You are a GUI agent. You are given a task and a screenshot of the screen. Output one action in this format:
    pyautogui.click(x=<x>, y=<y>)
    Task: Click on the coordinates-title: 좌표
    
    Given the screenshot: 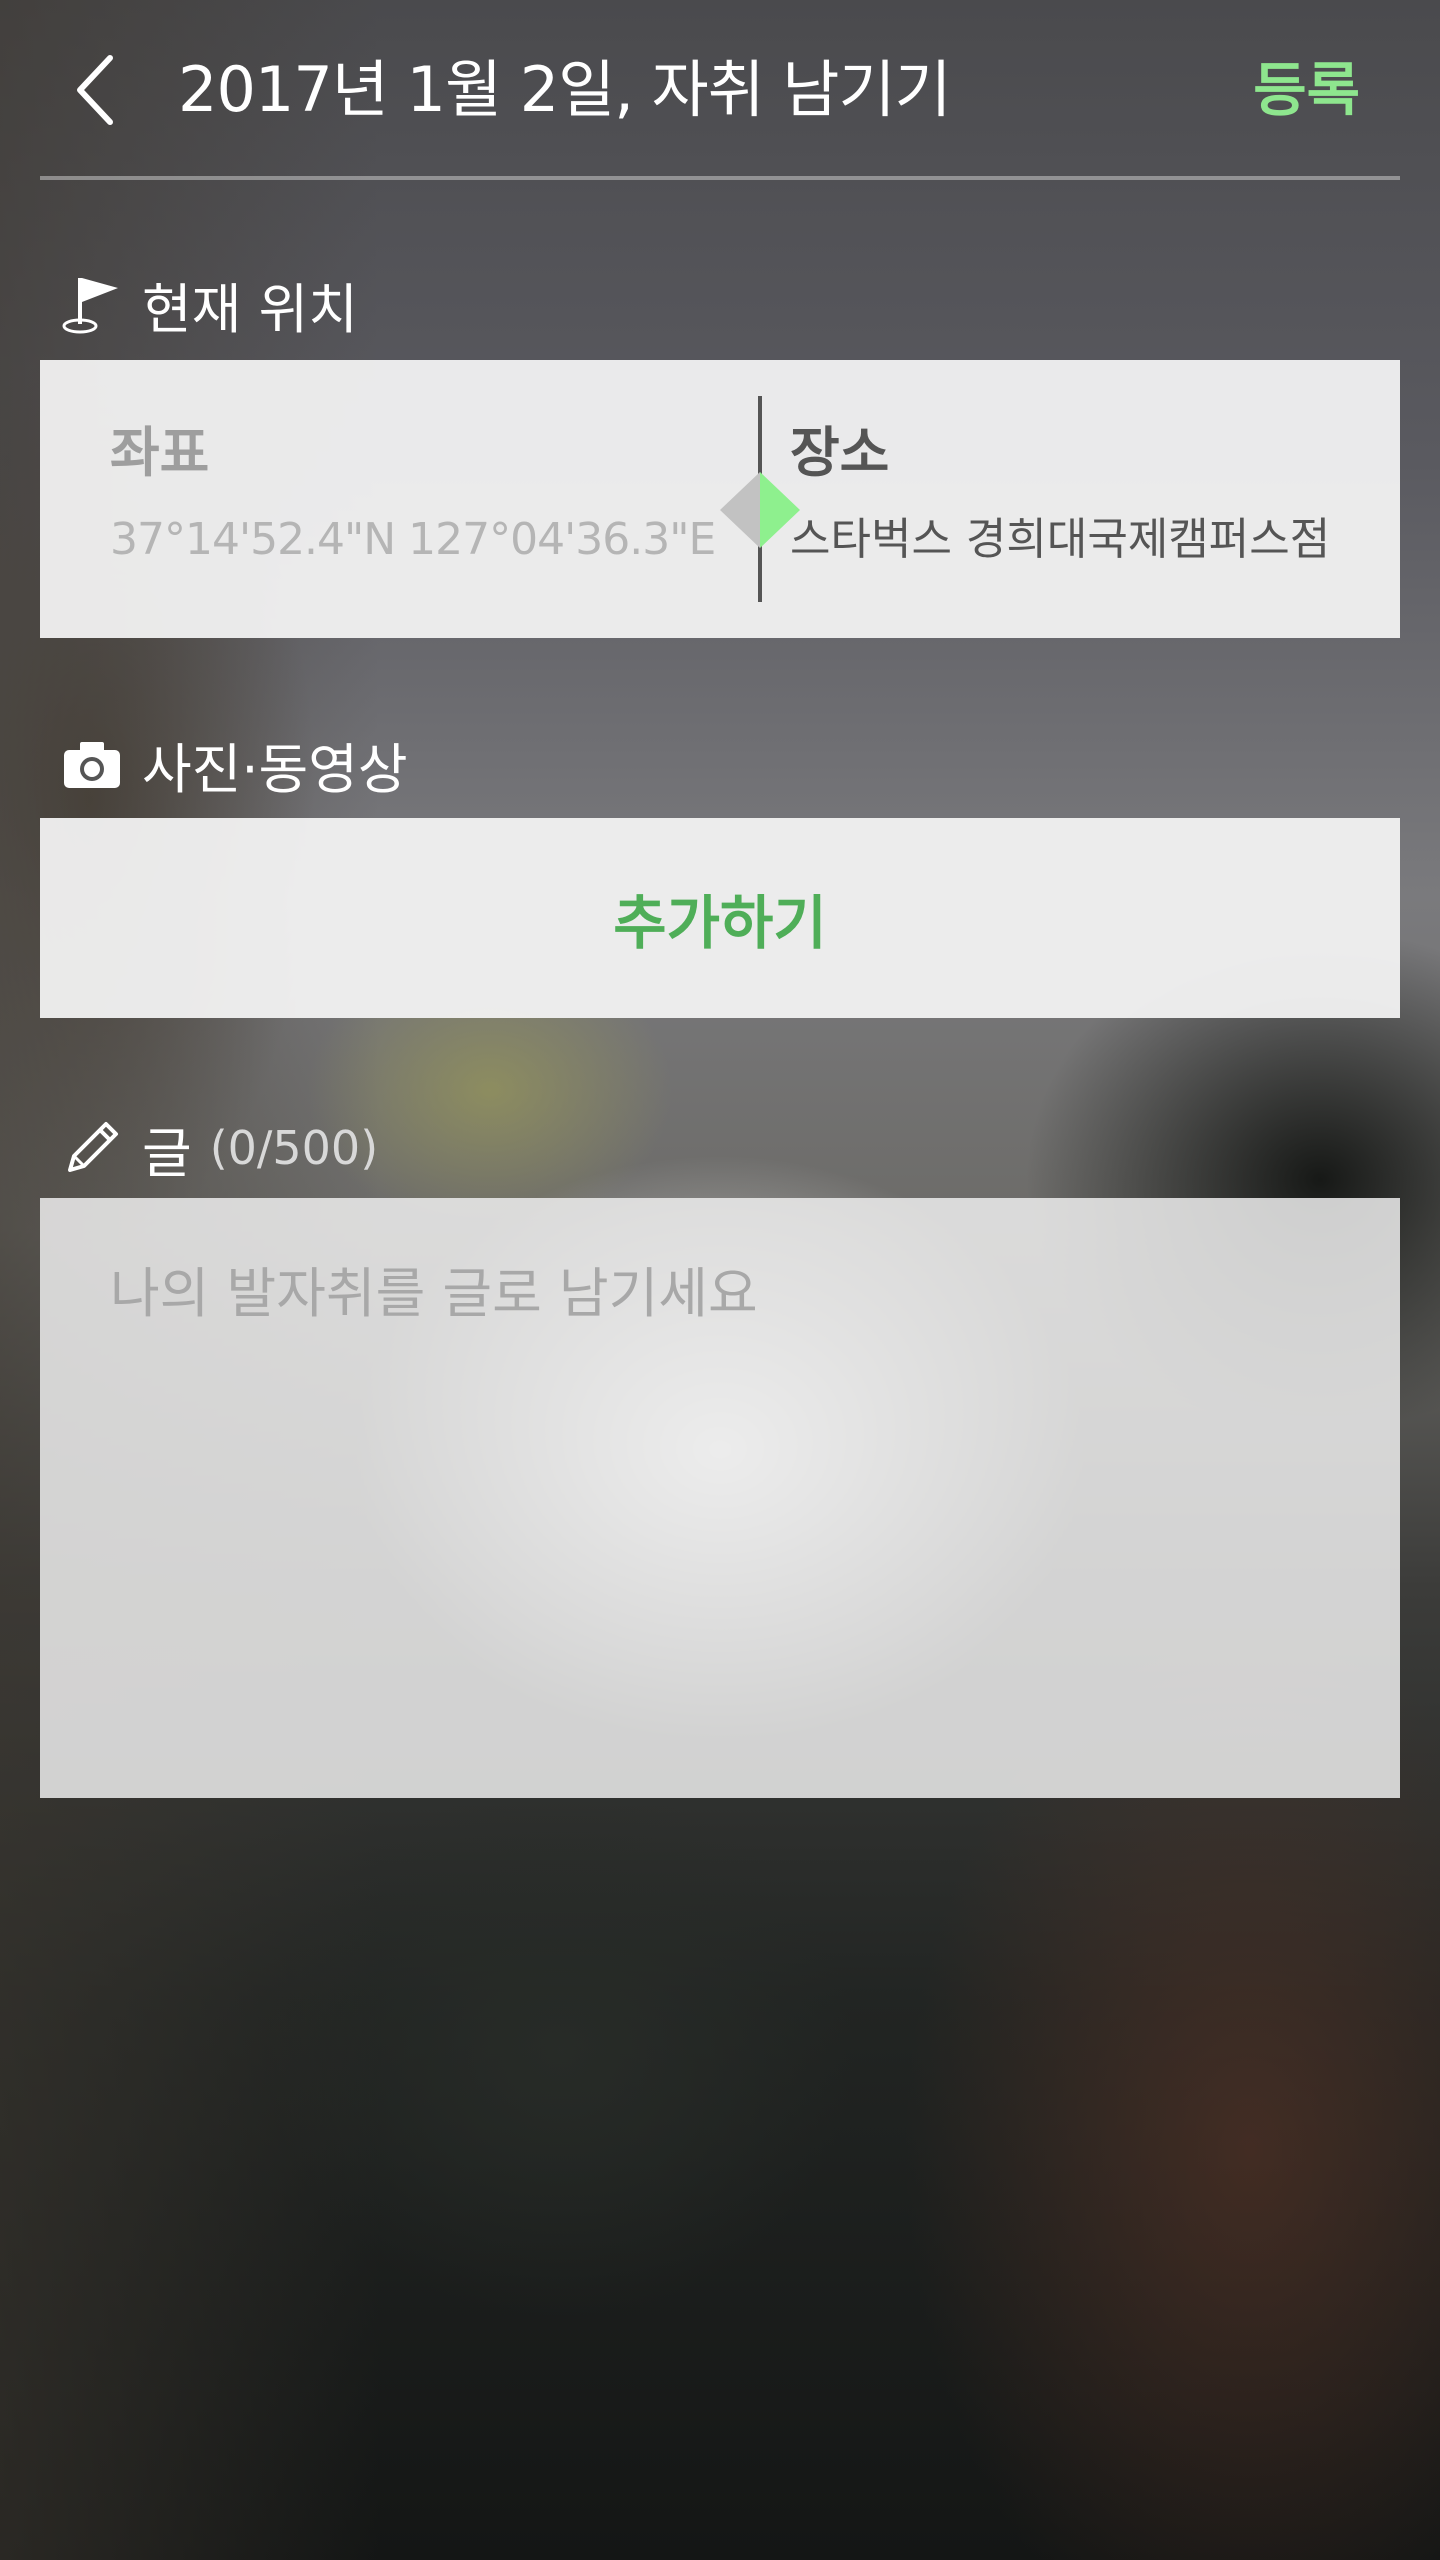 What is the action you would take?
    pyautogui.click(x=160, y=452)
    